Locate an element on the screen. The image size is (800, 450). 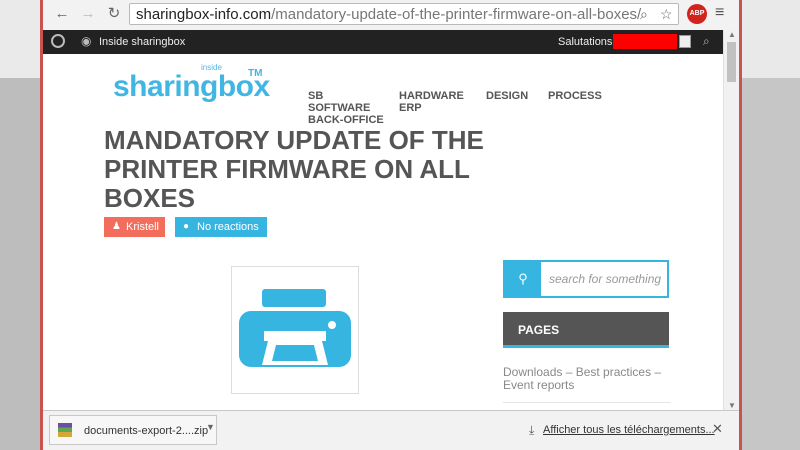
comments-tag: ● No reactions is located at coordinates (221, 227).